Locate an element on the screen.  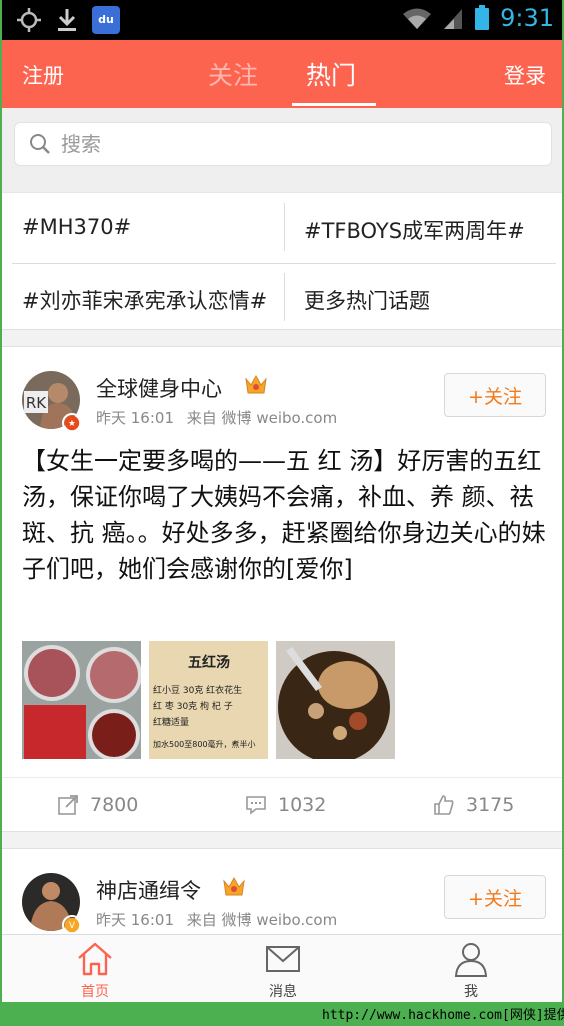
nav-messages: 消息 is located at coordinates (283, 971).